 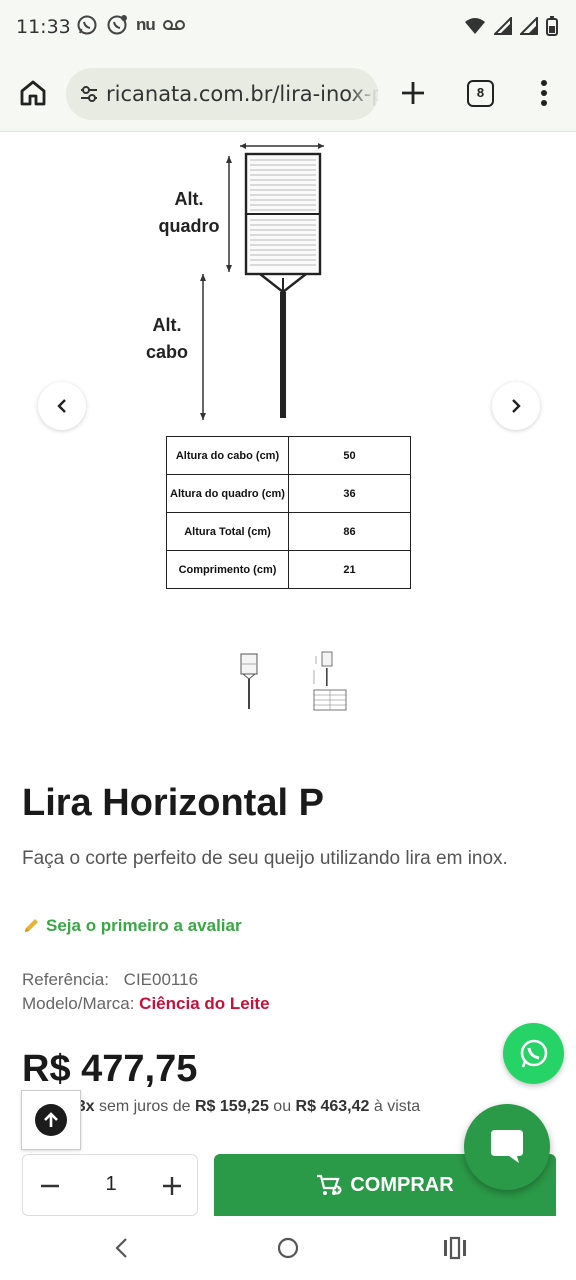 What do you see at coordinates (480, 93) in the screenshot?
I see `tab-switcher-button: 8` at bounding box center [480, 93].